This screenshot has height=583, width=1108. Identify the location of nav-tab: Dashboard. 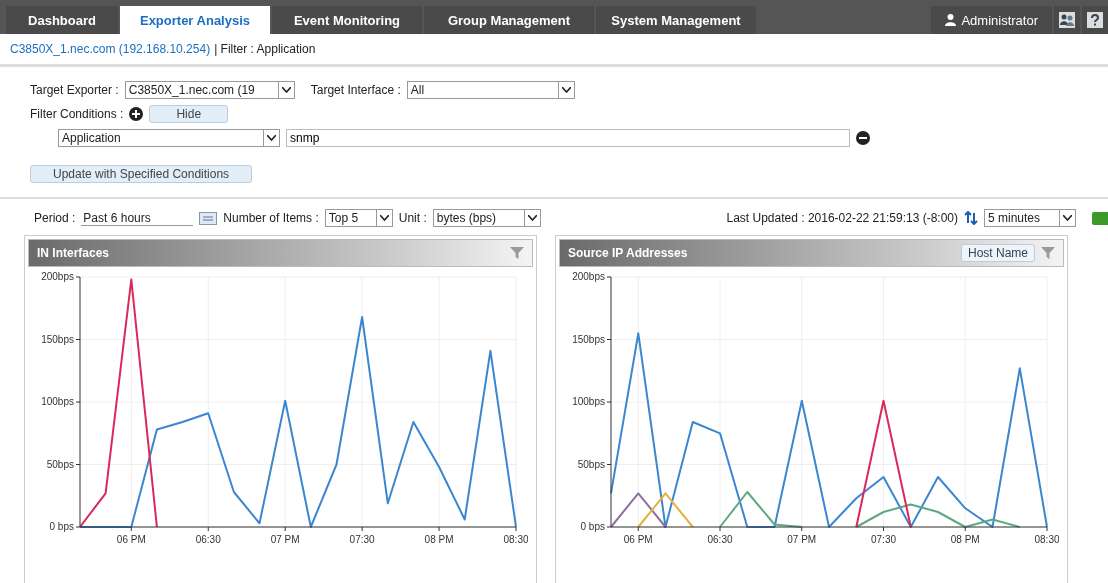
(62, 20).